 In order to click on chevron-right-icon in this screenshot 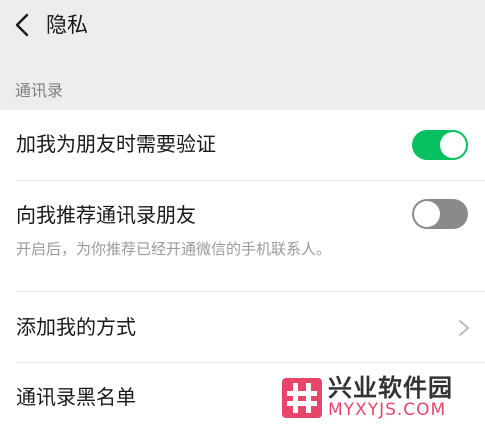, I will do `click(464, 328)`.